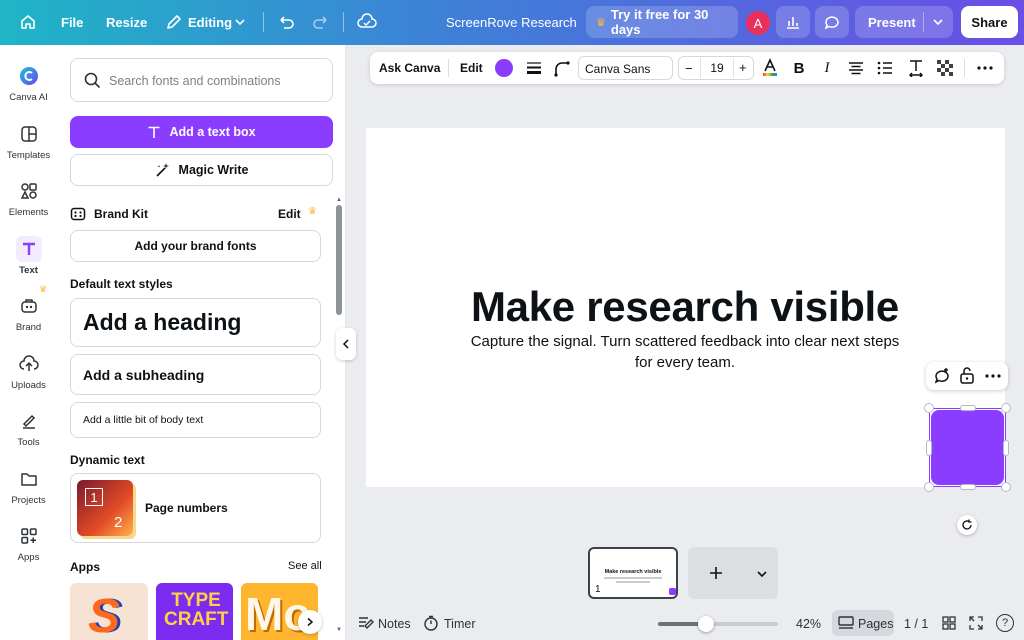 The height and width of the screenshot is (640, 1024). Describe the element at coordinates (471, 68) in the screenshot. I see `edit-button: Edit` at that location.